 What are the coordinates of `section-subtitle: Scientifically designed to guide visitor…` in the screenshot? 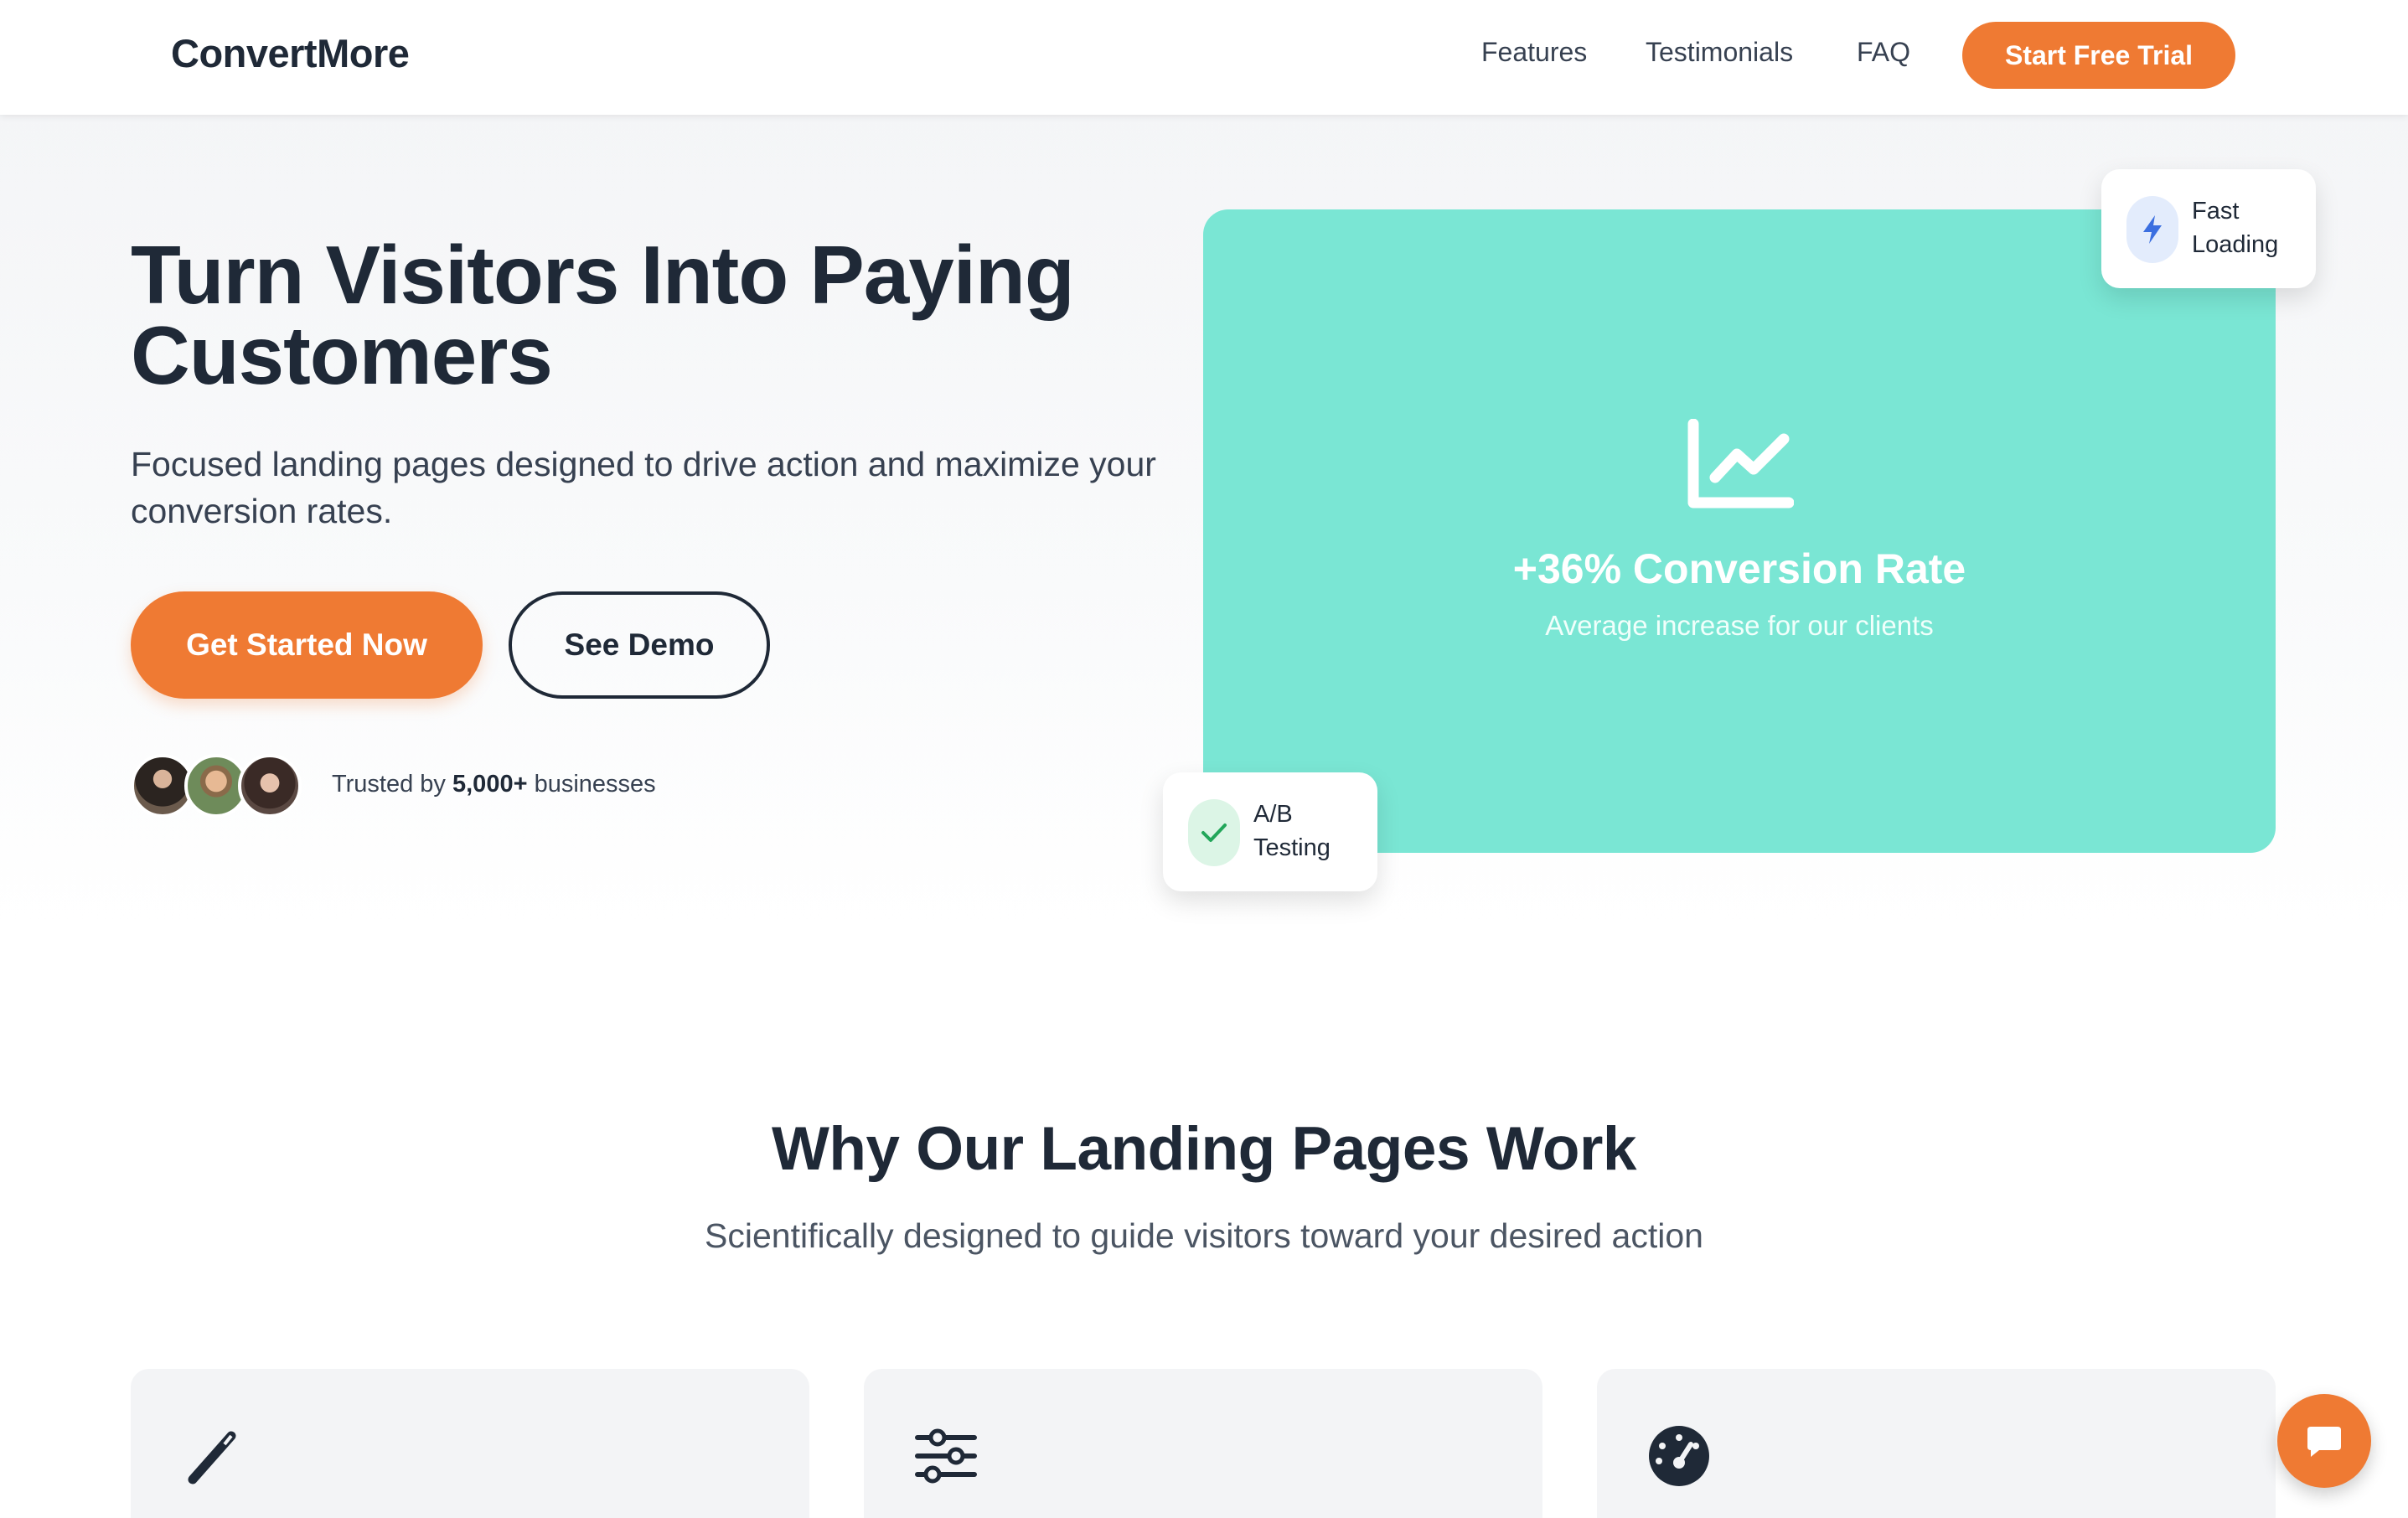 It's located at (1204, 1235).